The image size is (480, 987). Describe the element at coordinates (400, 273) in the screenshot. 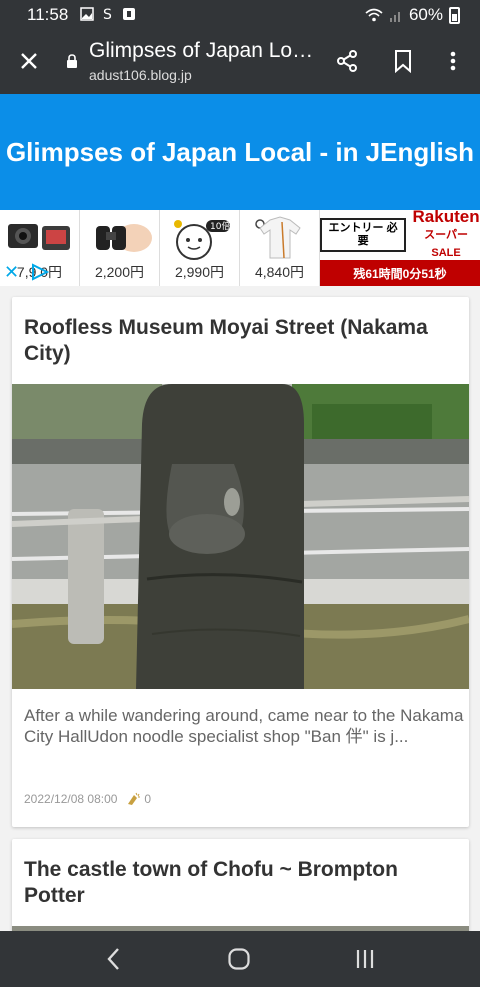

I see `rakuten-countdown: 残61時間0分51秒` at that location.